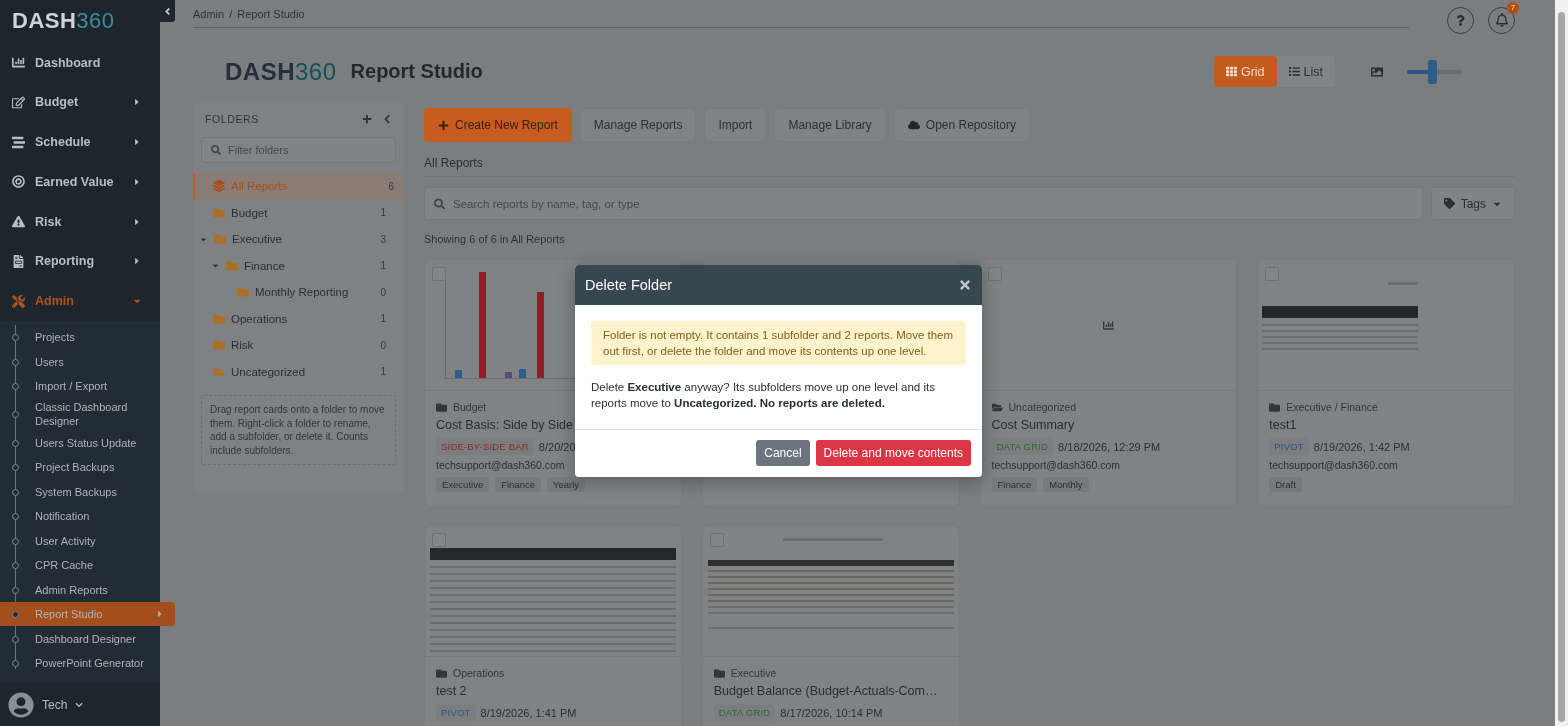 The height and width of the screenshot is (726, 1568). Describe the element at coordinates (1501, 20) in the screenshot. I see `bell-icon` at that location.